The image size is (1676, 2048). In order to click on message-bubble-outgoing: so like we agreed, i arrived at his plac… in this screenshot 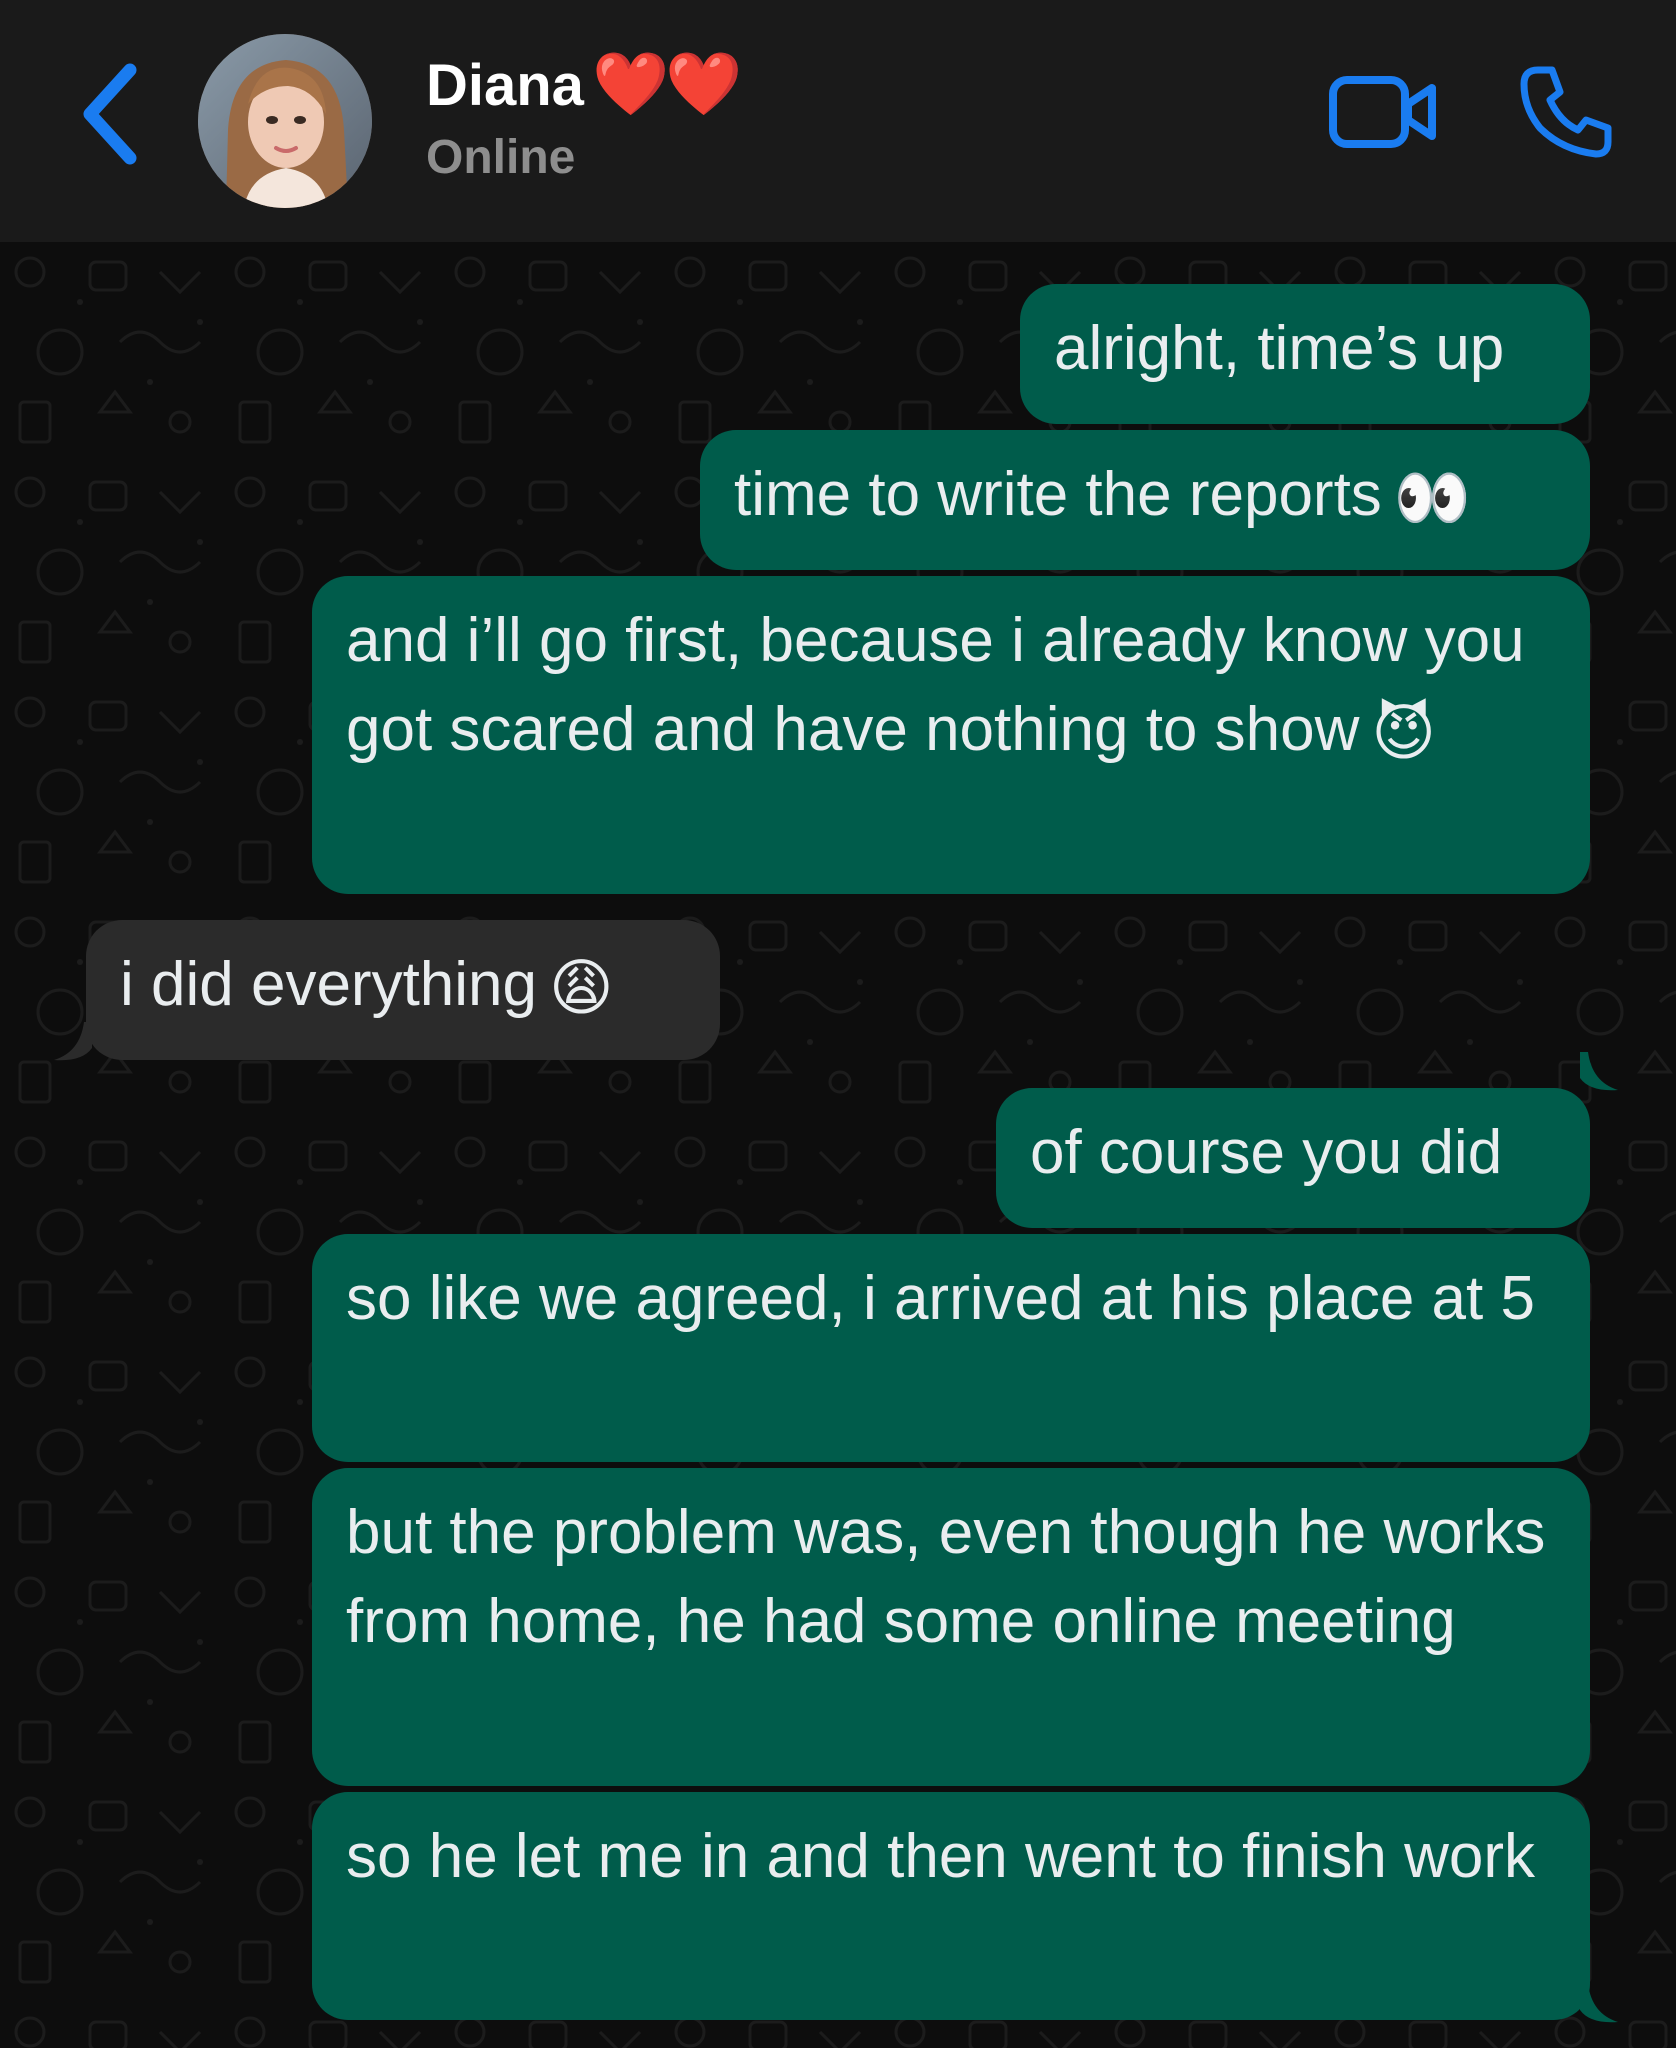, I will do `click(951, 1348)`.